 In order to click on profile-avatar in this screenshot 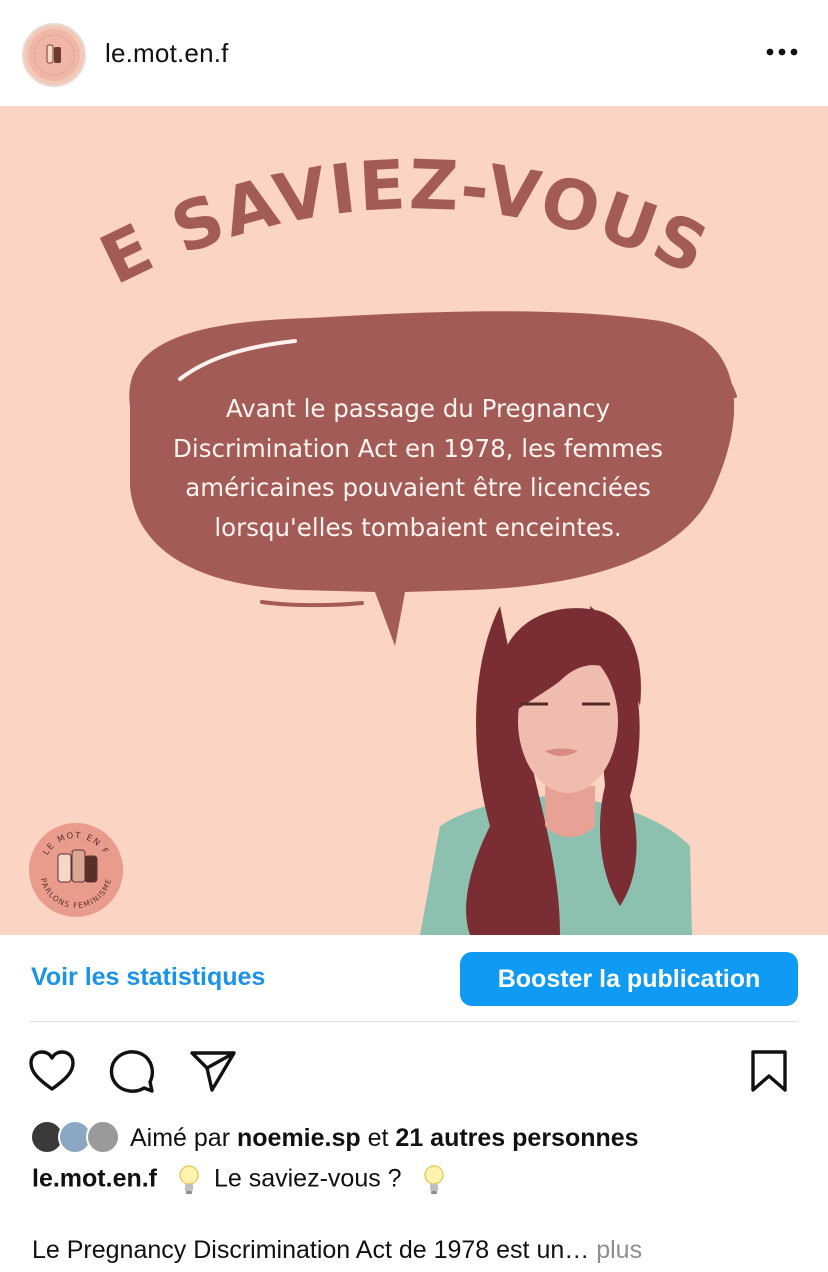, I will do `click(54, 55)`.